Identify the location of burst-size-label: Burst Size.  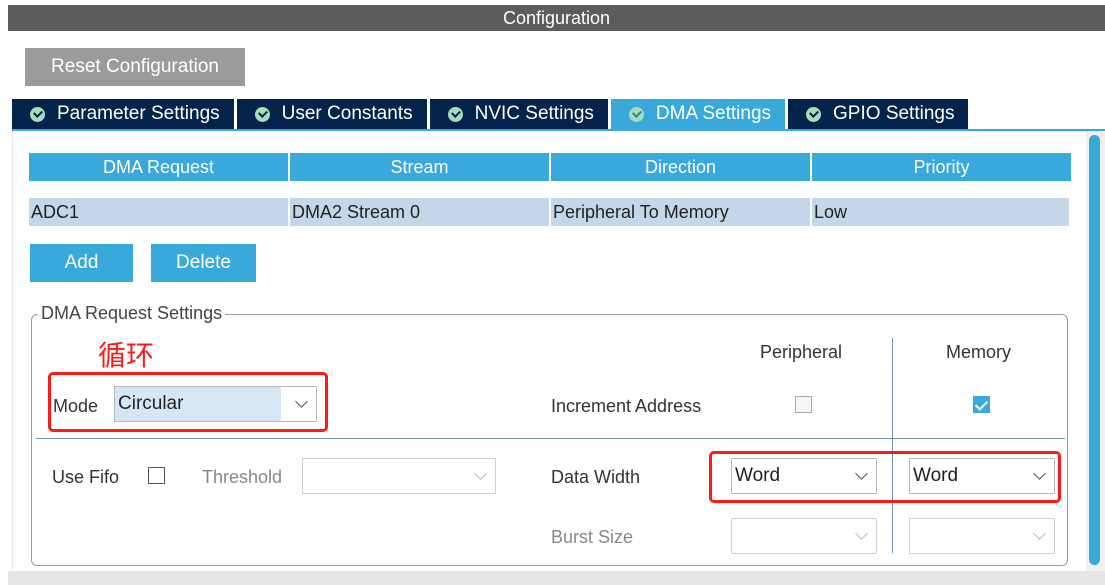
(592, 537).